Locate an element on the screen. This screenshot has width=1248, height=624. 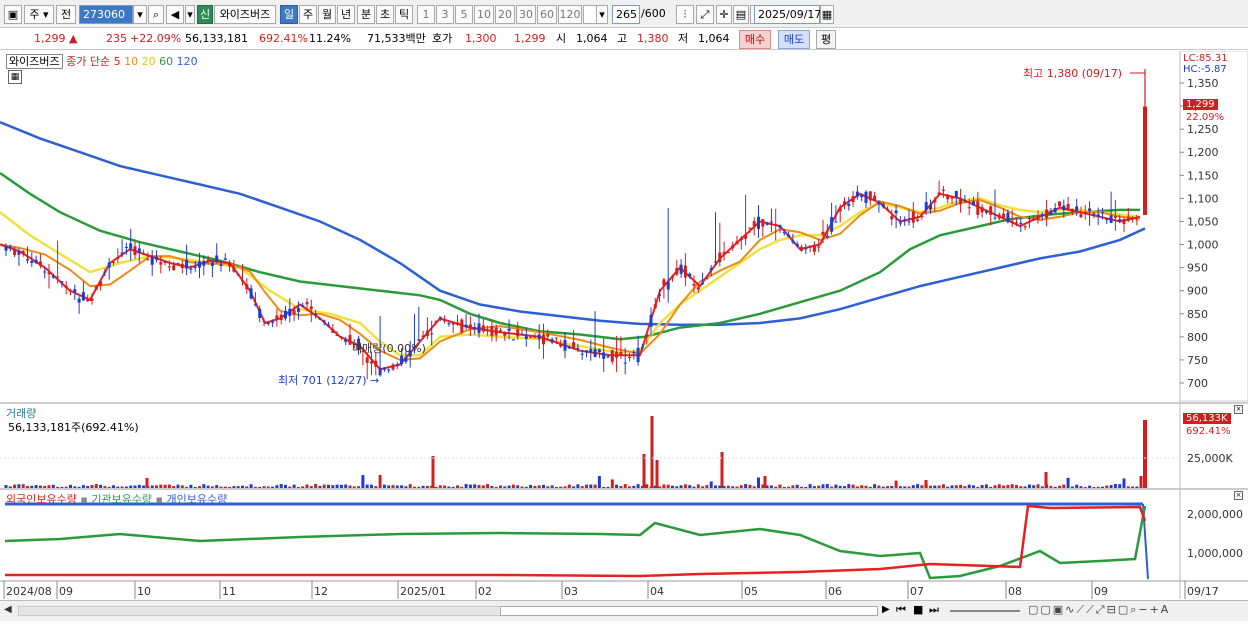
date-input: 2025/09/17 is located at coordinates (787, 14).